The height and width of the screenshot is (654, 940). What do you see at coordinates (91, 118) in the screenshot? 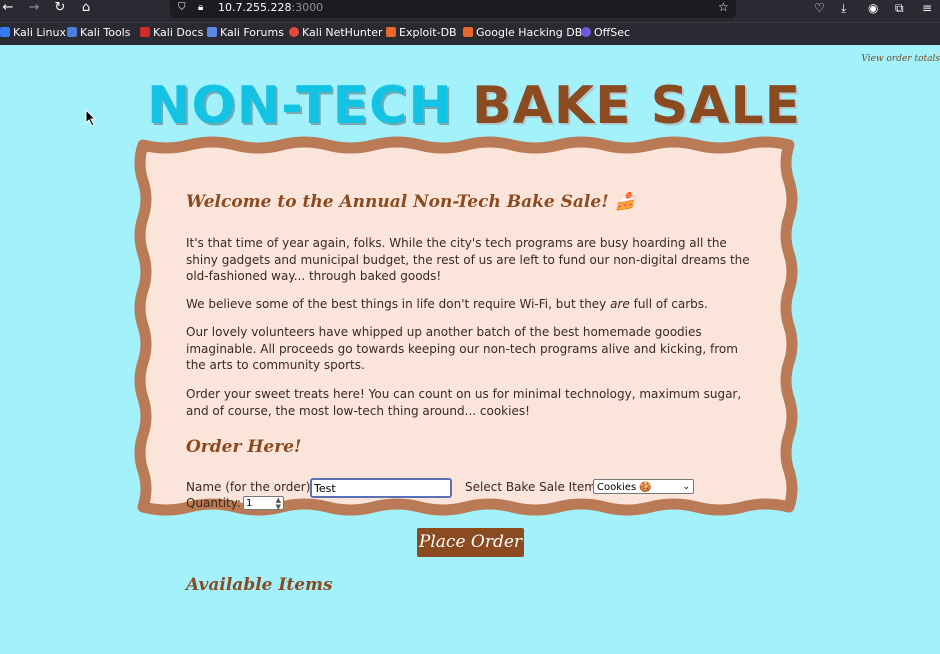
I see `mouse-cursor-icon` at bounding box center [91, 118].